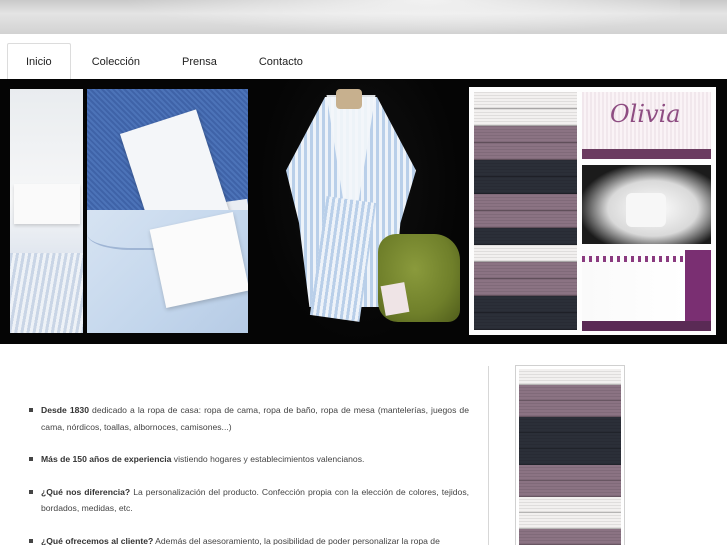 Image resolution: width=727 pixels, height=545 pixels. Describe the element at coordinates (488, 455) in the screenshot. I see `vertical-divider` at that location.